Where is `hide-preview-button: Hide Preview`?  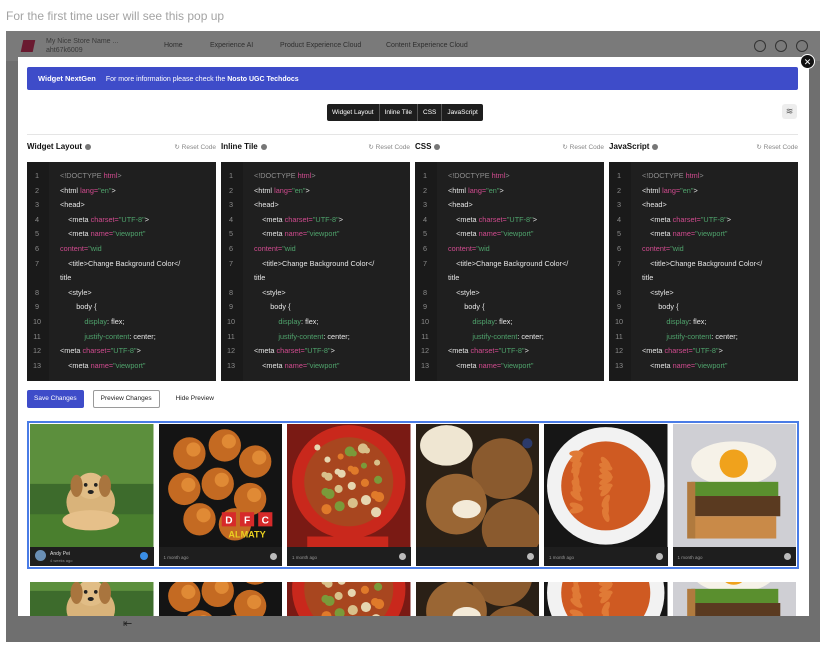
hide-preview-button: Hide Preview is located at coordinates (195, 399).